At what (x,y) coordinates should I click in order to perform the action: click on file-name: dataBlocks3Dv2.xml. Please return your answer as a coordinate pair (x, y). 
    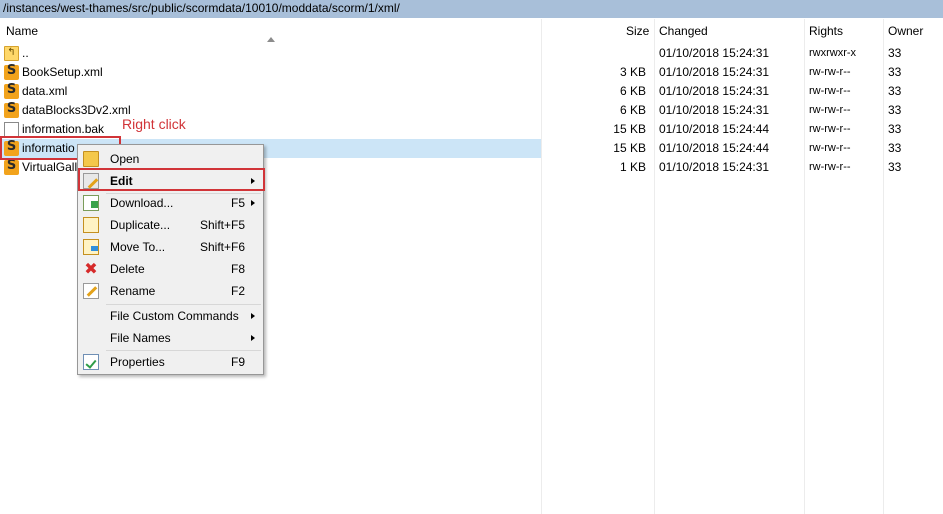
    Looking at the image, I should click on (76, 110).